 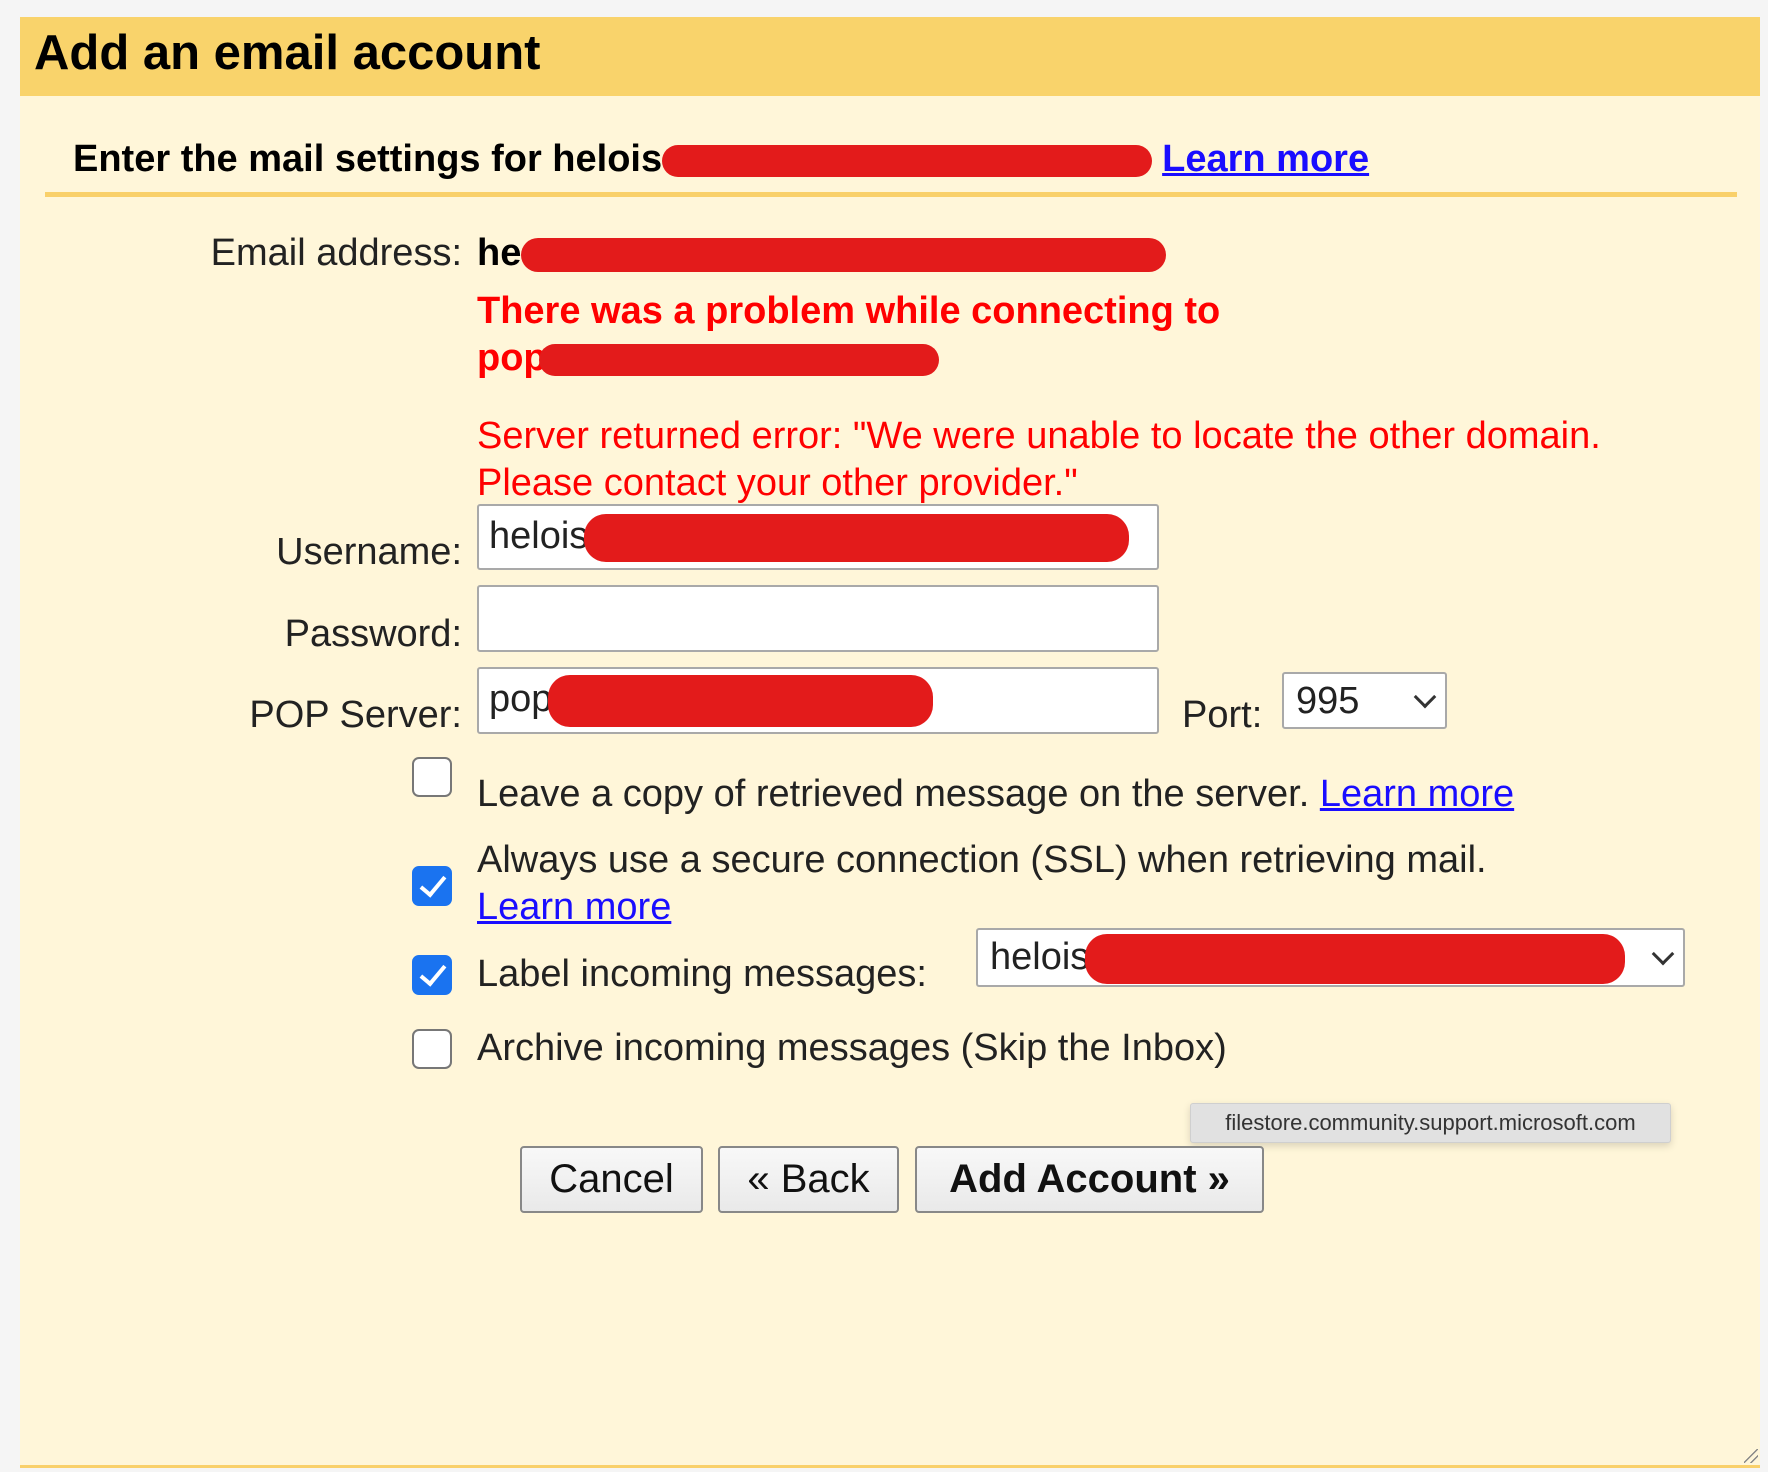 I want to click on error-server-text: pop, so click(x=512, y=358).